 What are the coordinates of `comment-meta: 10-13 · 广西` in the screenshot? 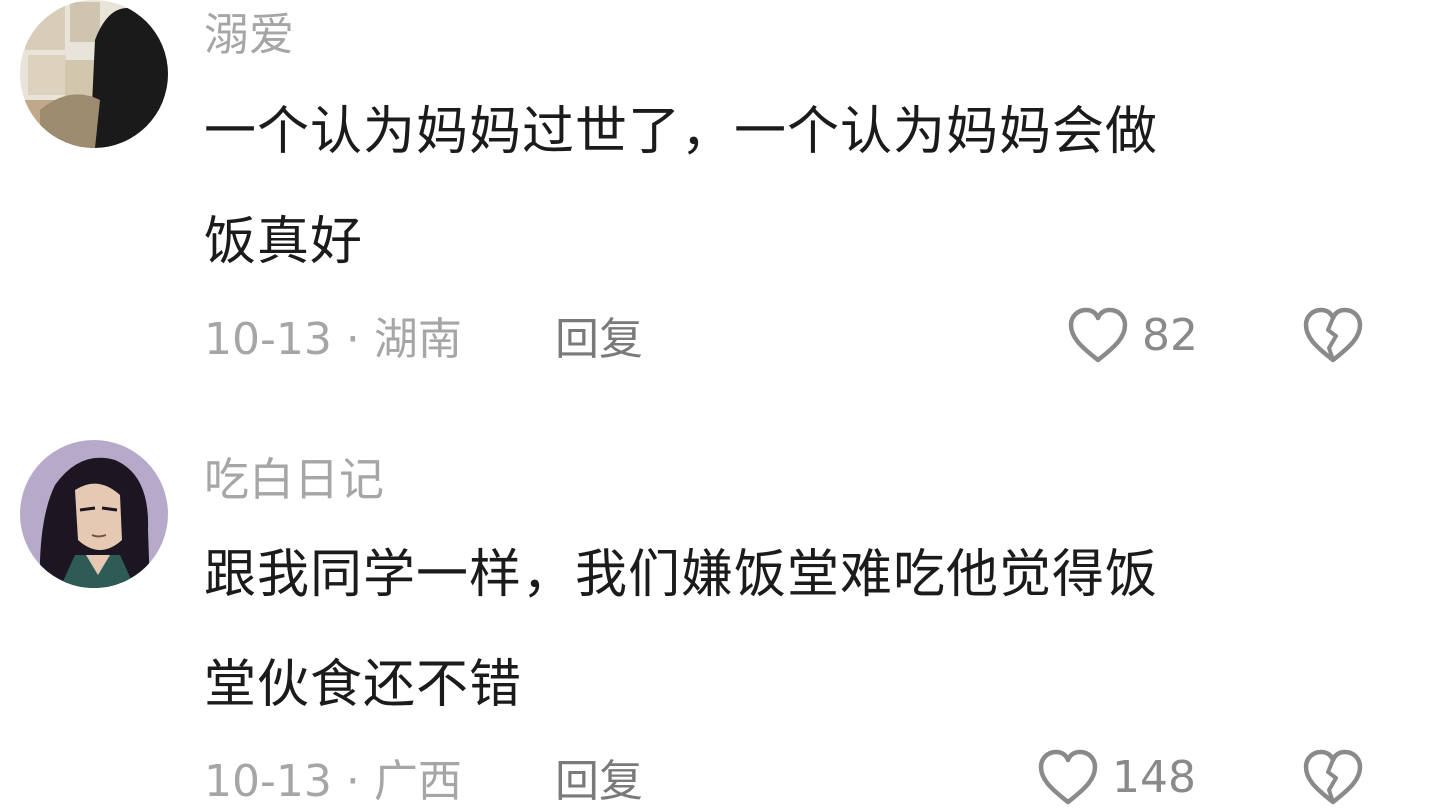 It's located at (333, 782).